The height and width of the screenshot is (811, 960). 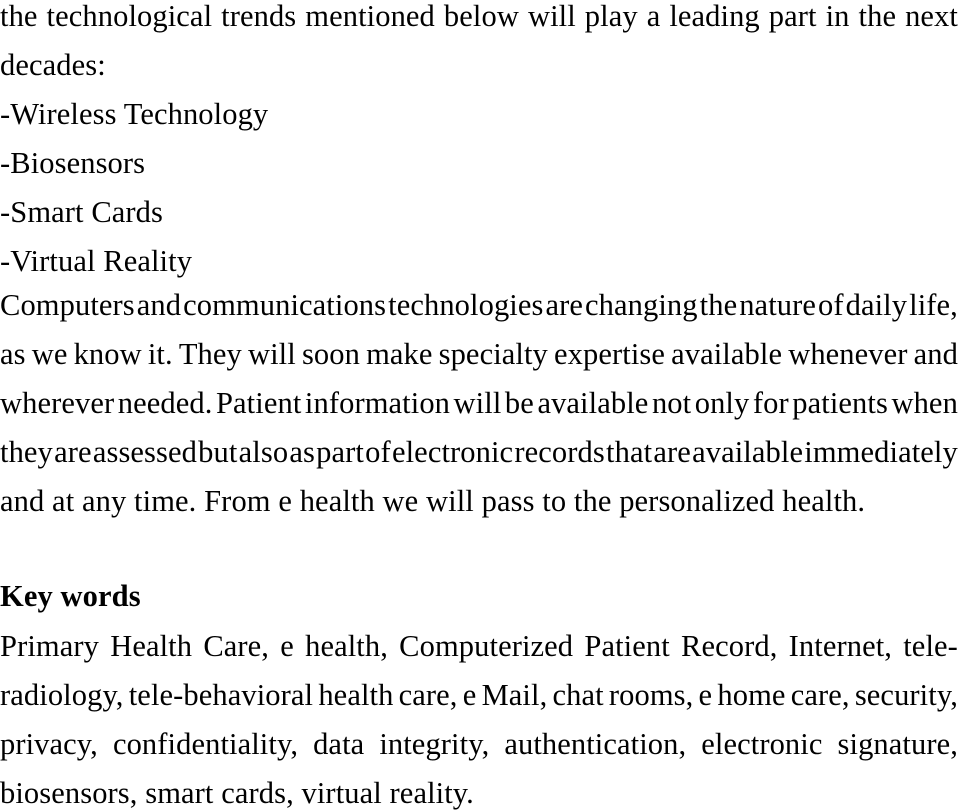 What do you see at coordinates (848, 354) in the screenshot?
I see `word: whenever` at bounding box center [848, 354].